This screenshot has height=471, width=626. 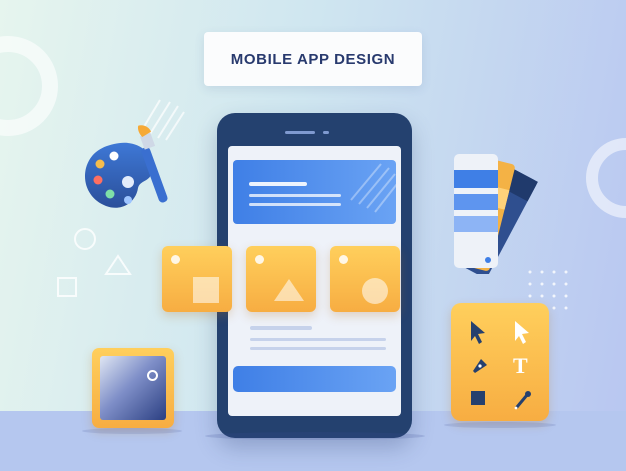 What do you see at coordinates (118, 264) in the screenshot?
I see `bg-triangle-outline` at bounding box center [118, 264].